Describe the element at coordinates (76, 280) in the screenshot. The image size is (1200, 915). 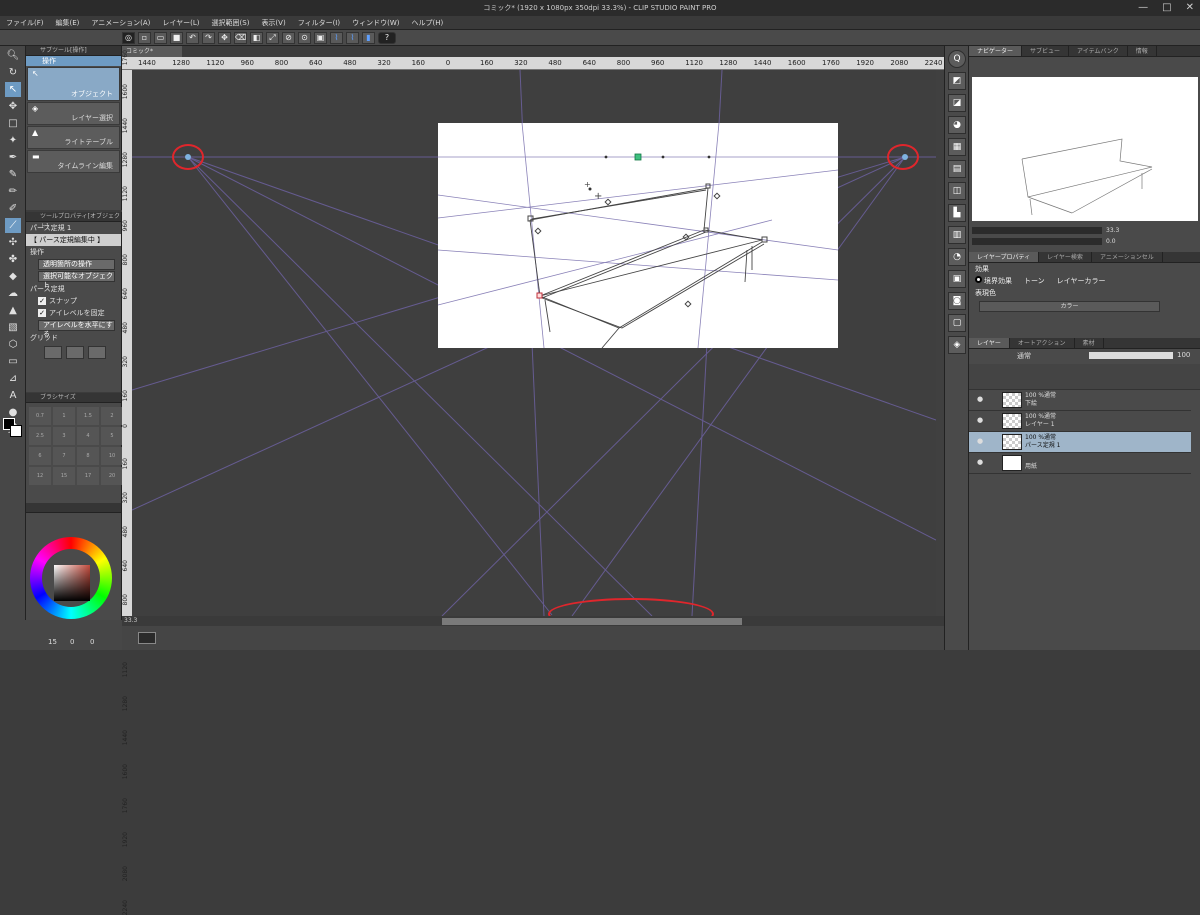
I see `selectable-object-select: 選択可能なオブジェクト` at that location.